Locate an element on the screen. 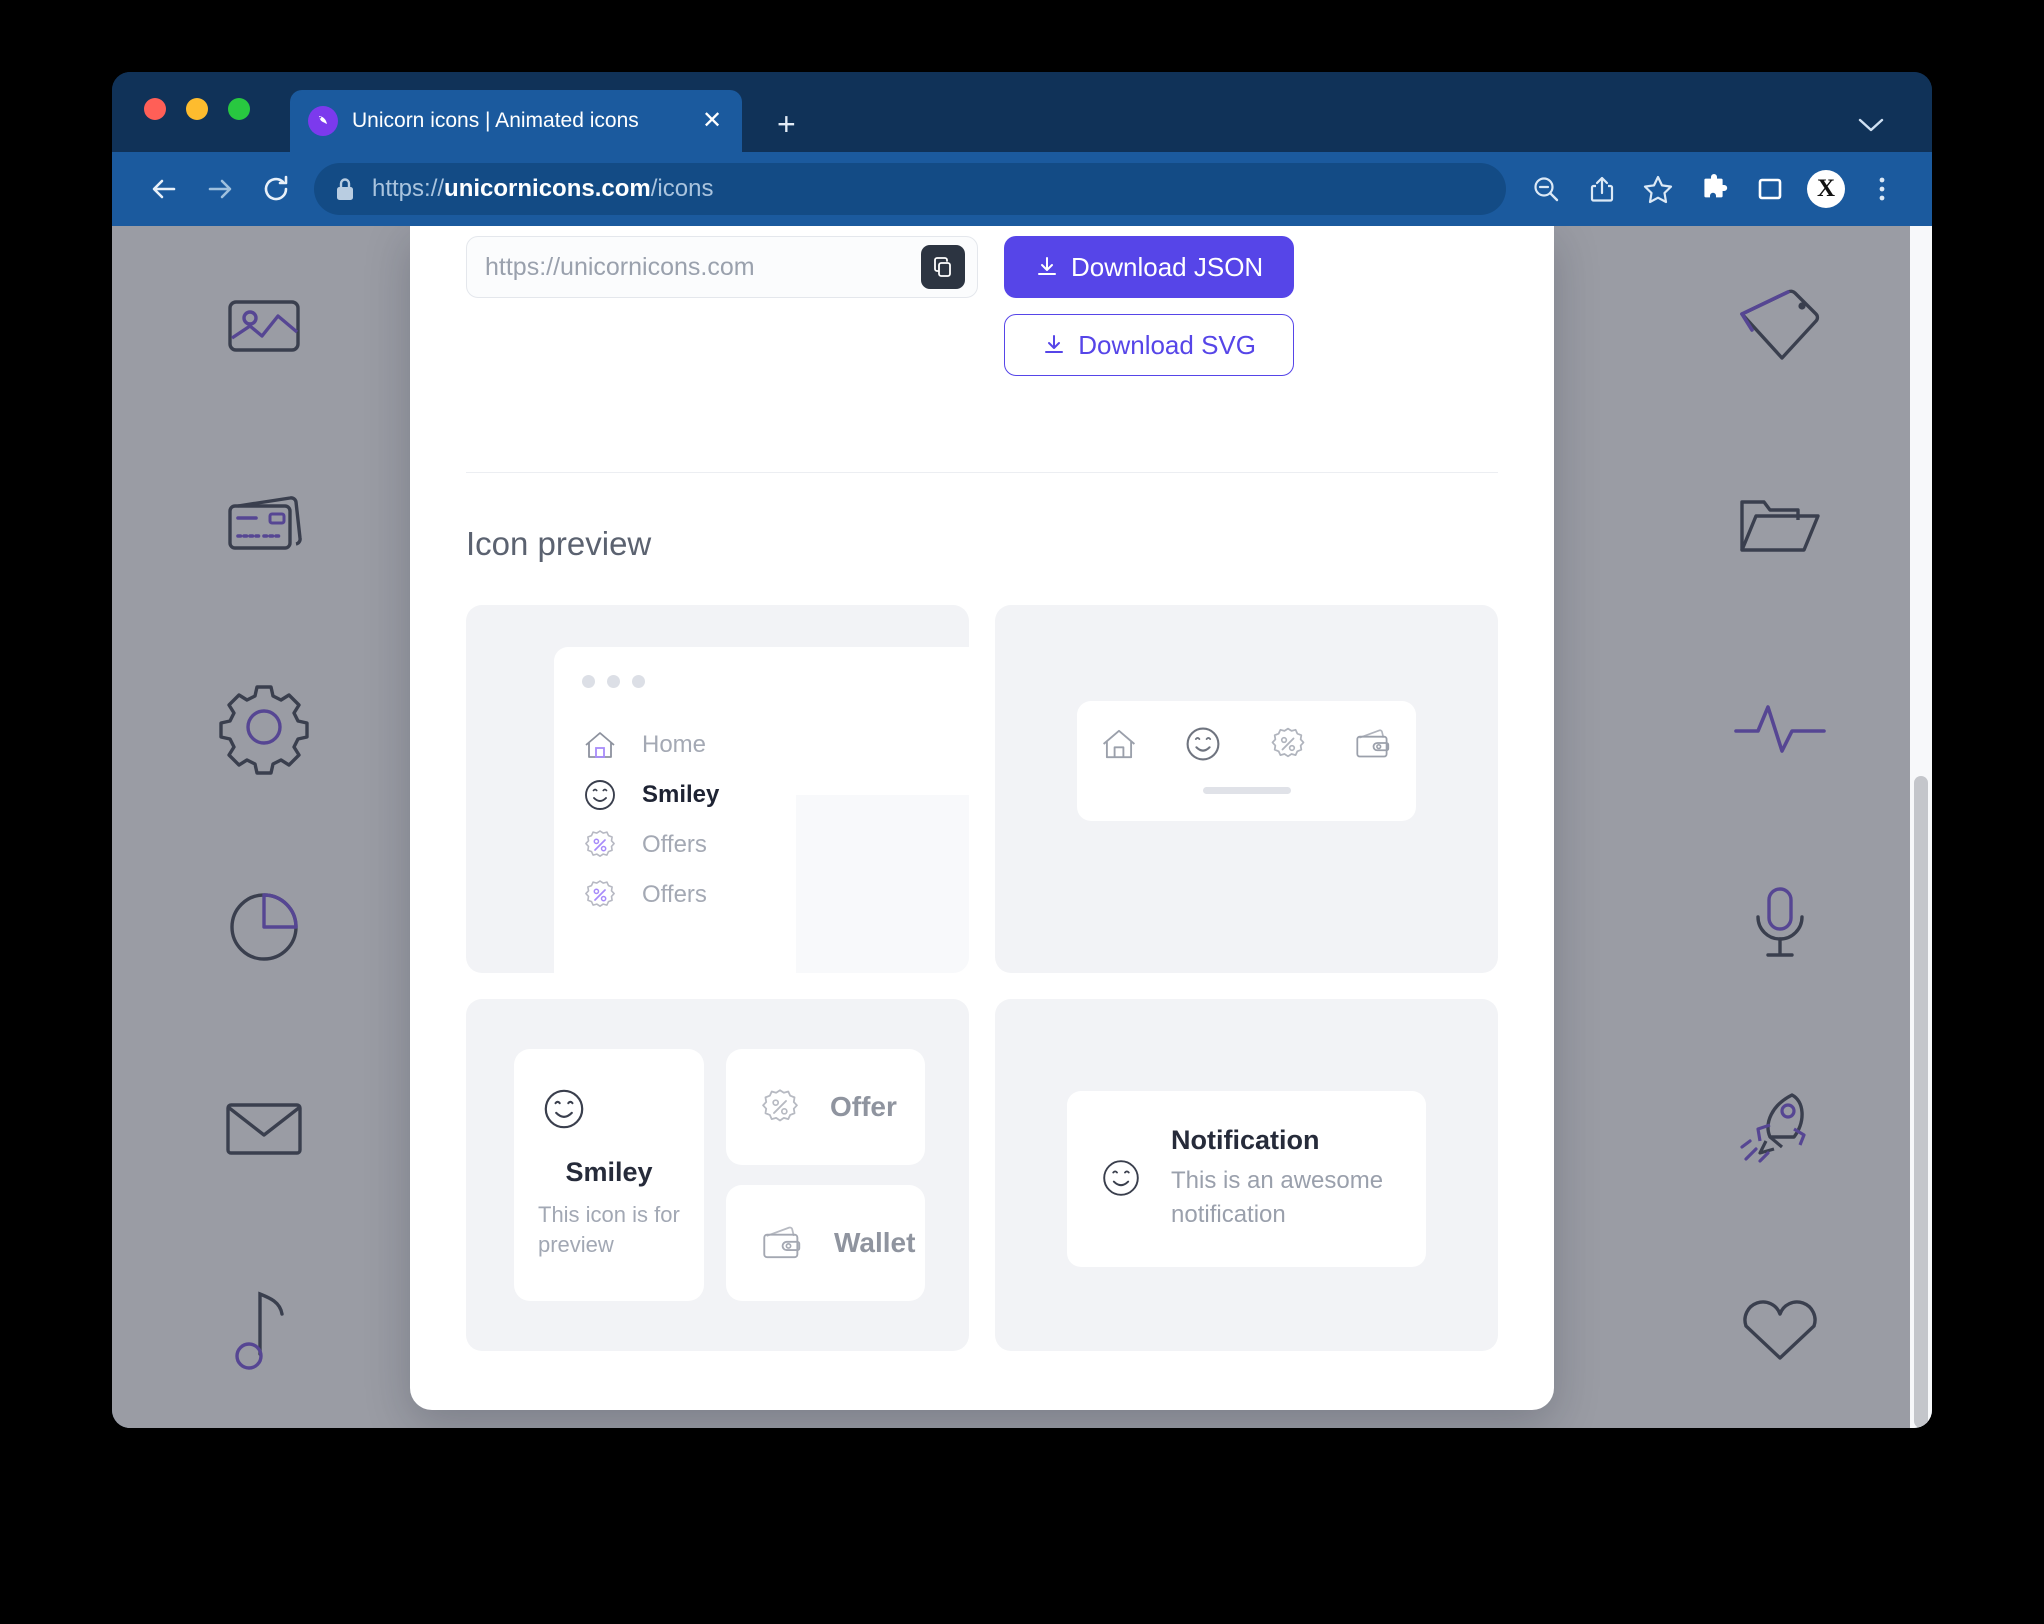 This screenshot has height=1624, width=2044. tile-smiley: Smiley This icon is for preview is located at coordinates (609, 1175).